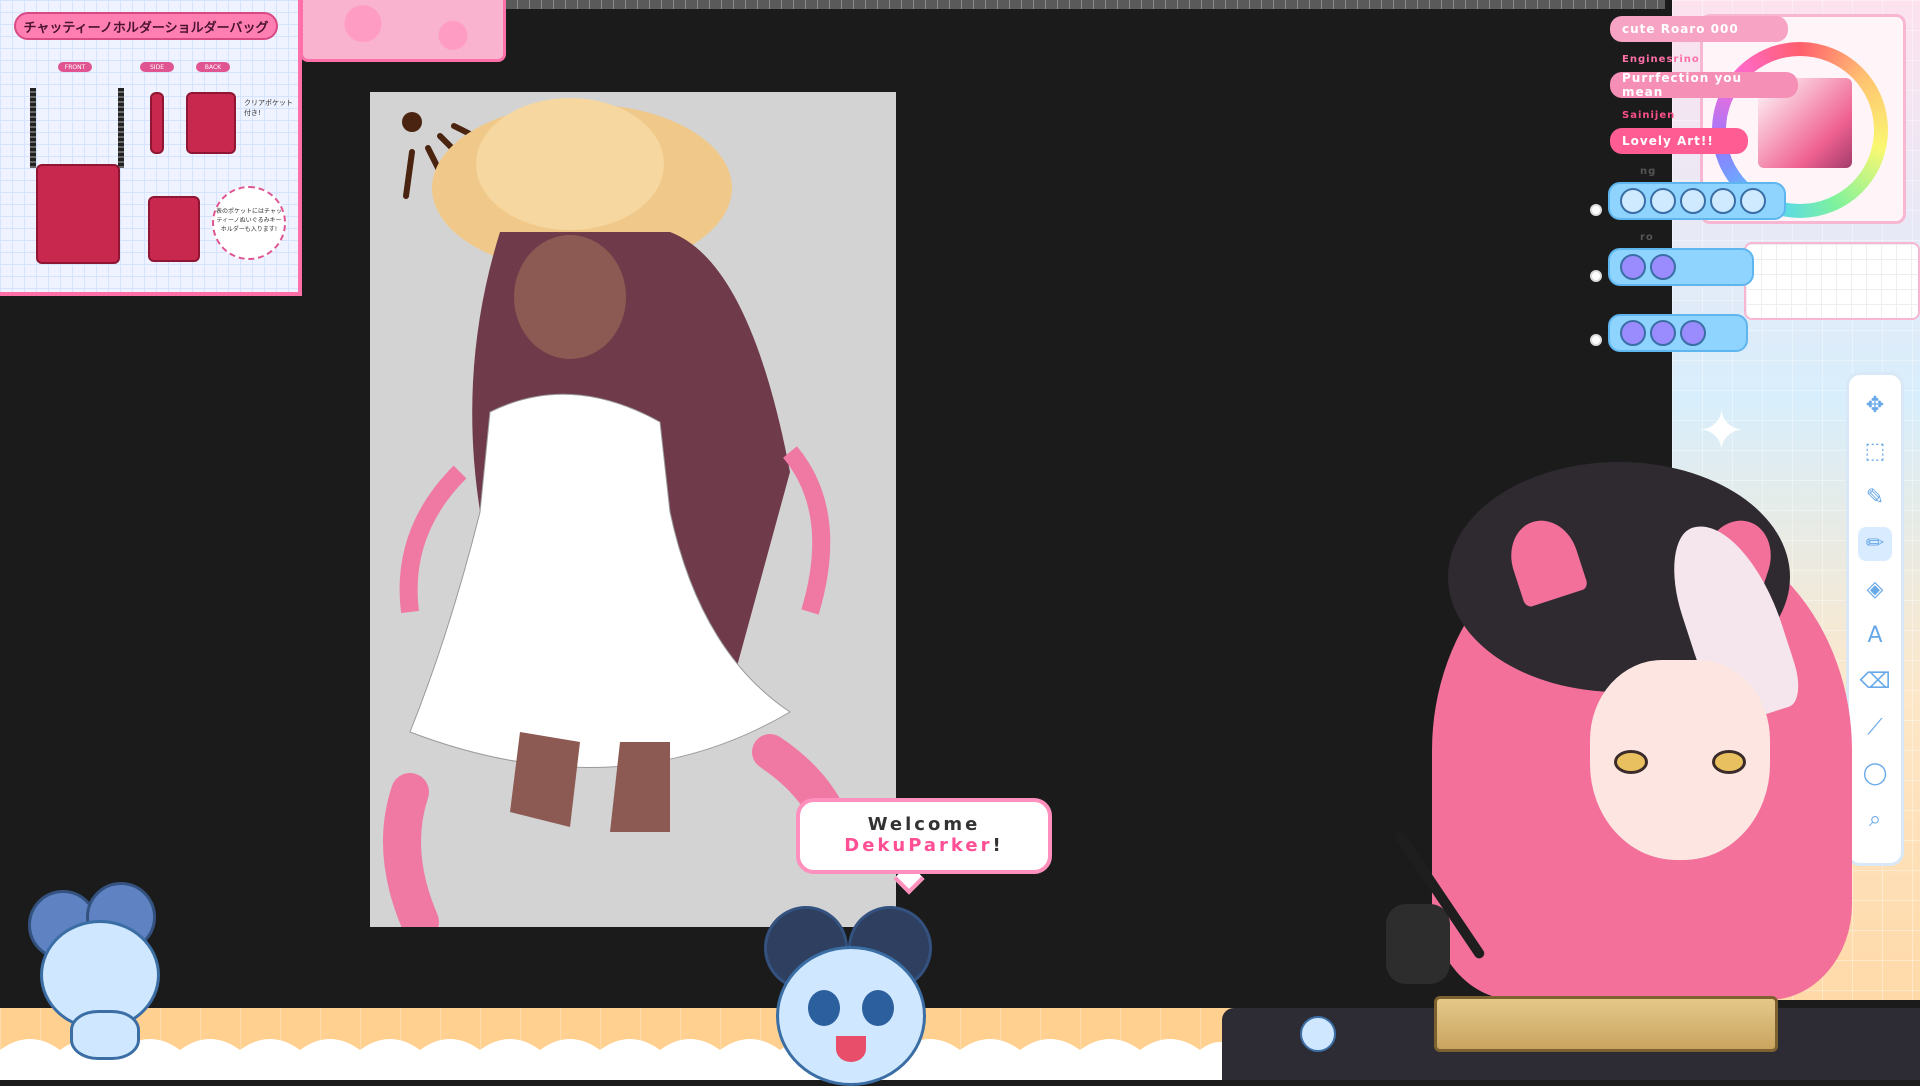 Image resolution: width=1920 pixels, height=1086 pixels. Describe the element at coordinates (1875, 774) in the screenshot. I see `ellipse-tool-icon: ◯` at that location.